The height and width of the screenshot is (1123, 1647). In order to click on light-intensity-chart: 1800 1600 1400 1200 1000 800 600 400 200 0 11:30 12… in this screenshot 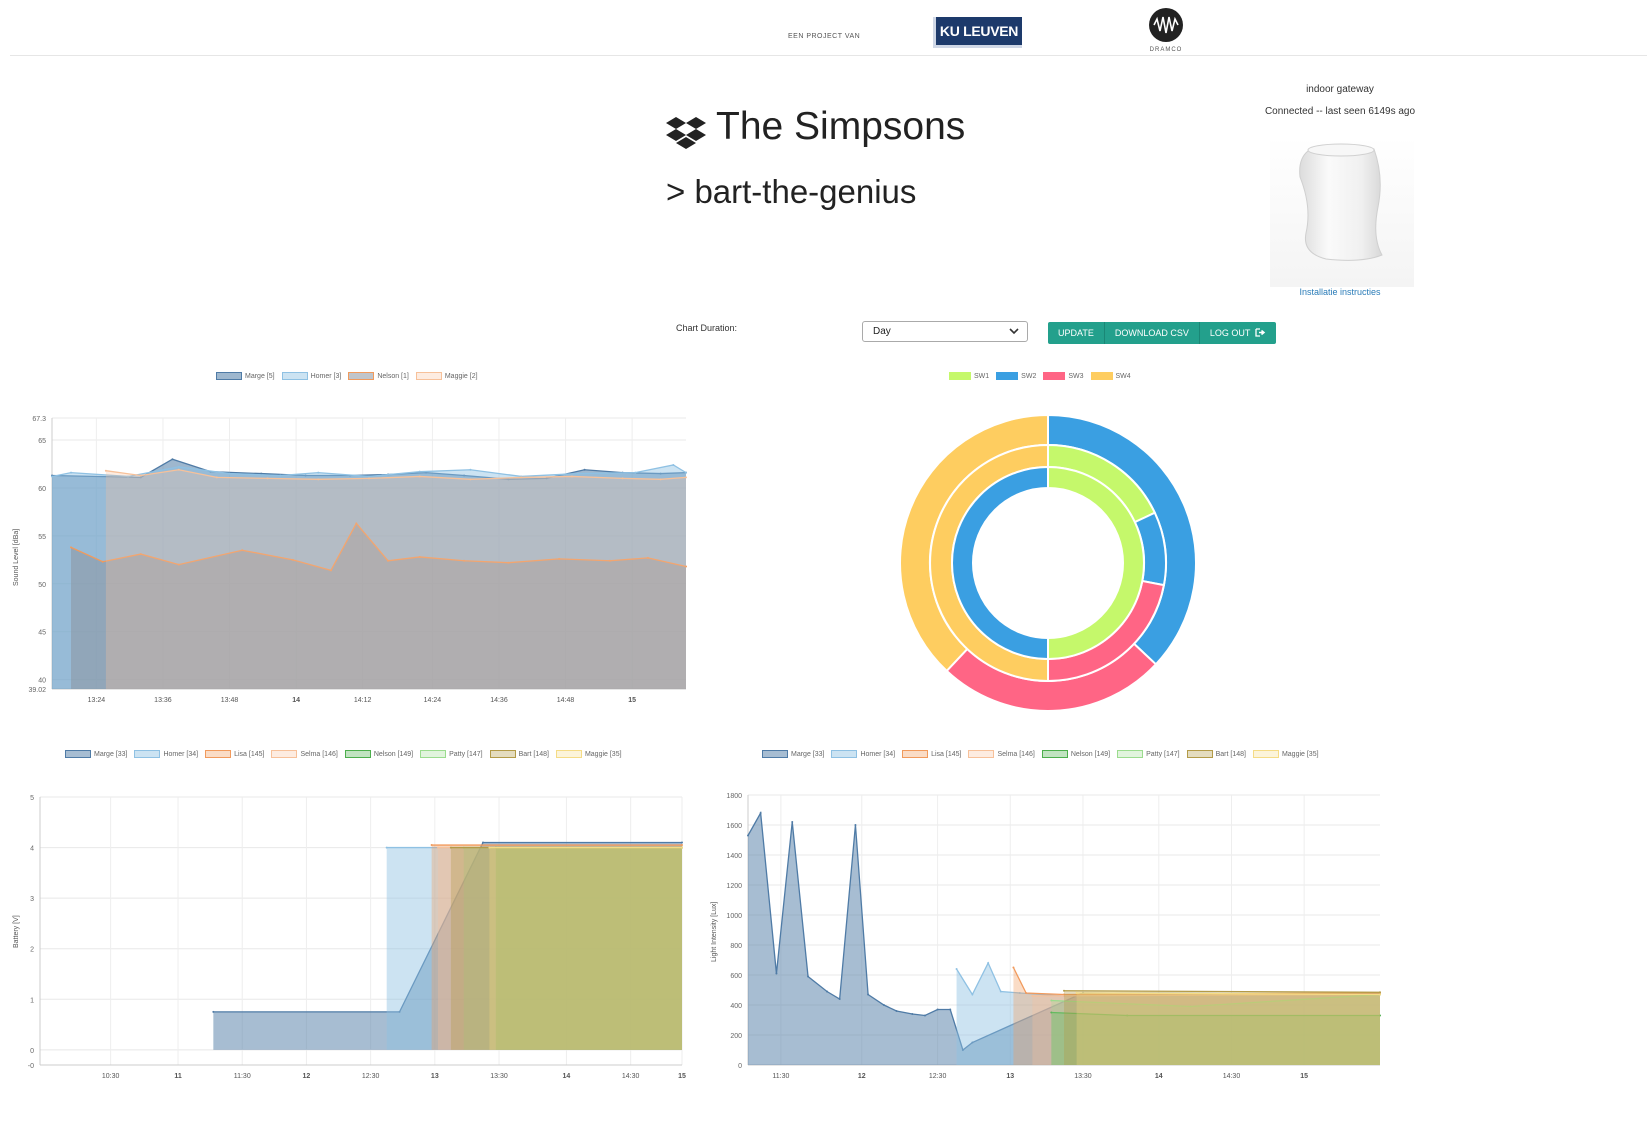, I will do `click(1050, 935)`.